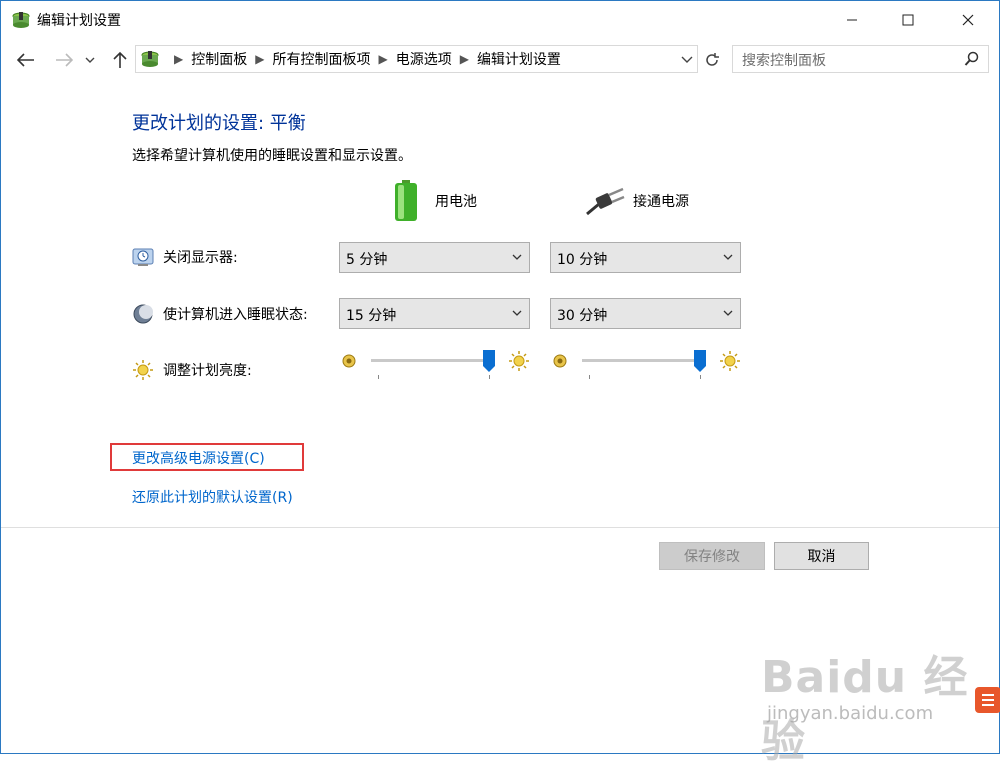  Describe the element at coordinates (143, 257) in the screenshot. I see `display-timer-icon` at that location.